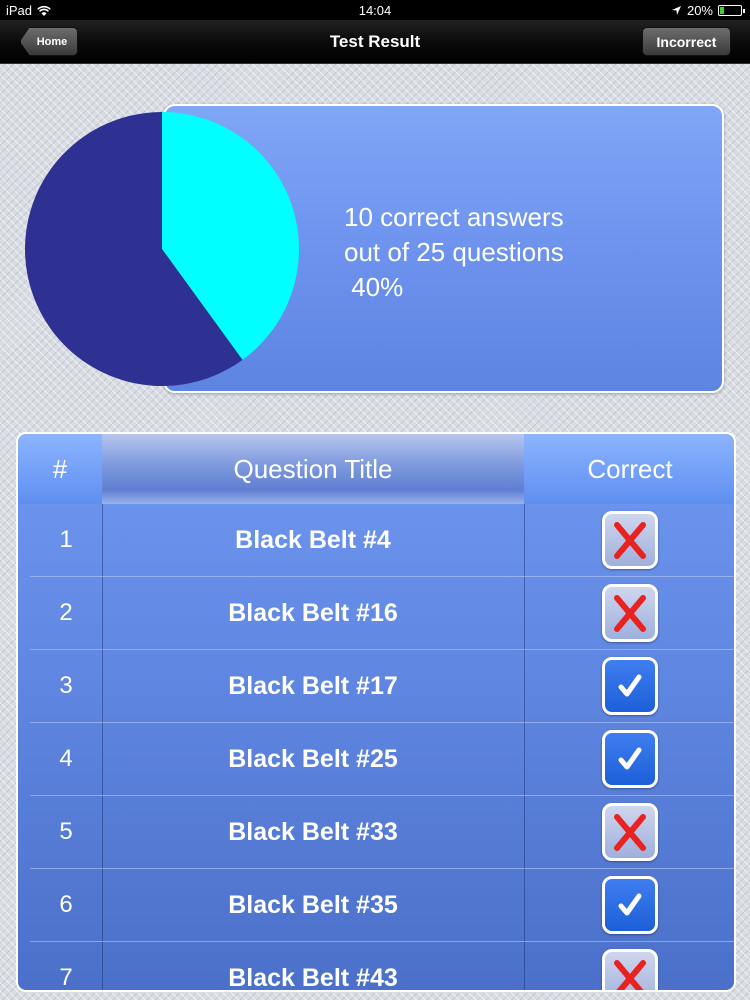  Describe the element at coordinates (686, 41) in the screenshot. I see `incorrect-filter-button: Incorrect` at that location.